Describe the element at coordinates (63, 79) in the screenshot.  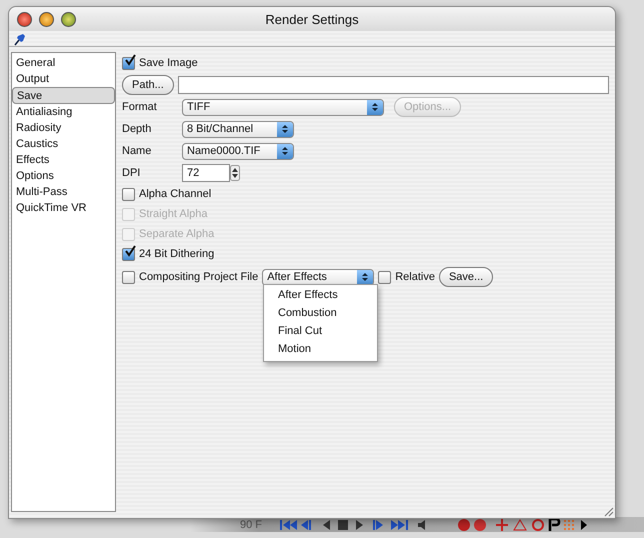
I see `sidebar-item: Output` at that location.